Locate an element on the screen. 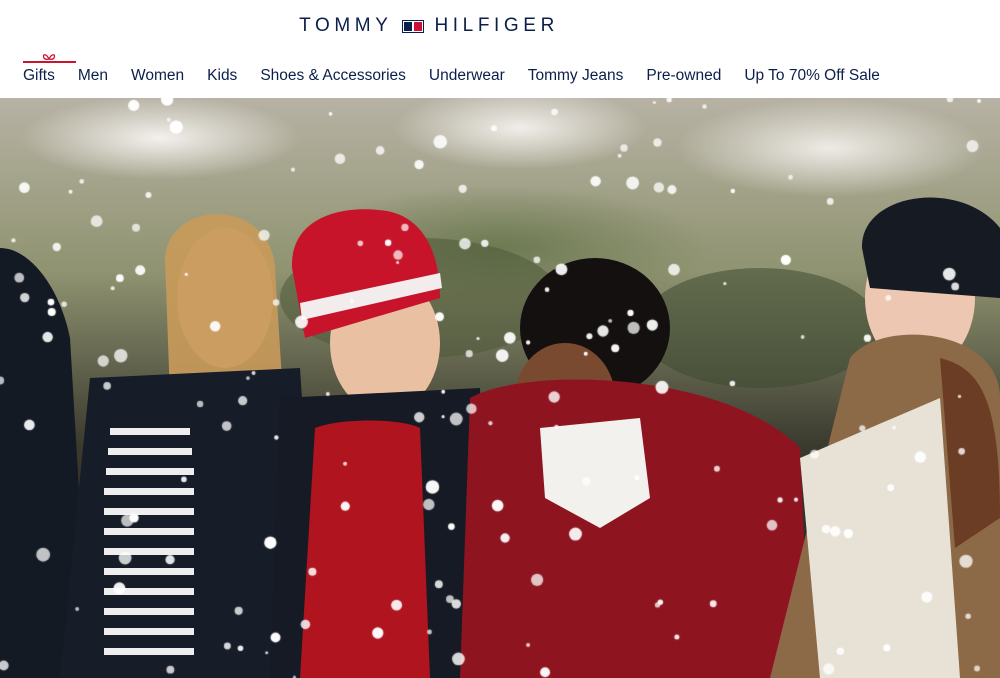  brand-name-right: HILFIGER is located at coordinates (496, 25).